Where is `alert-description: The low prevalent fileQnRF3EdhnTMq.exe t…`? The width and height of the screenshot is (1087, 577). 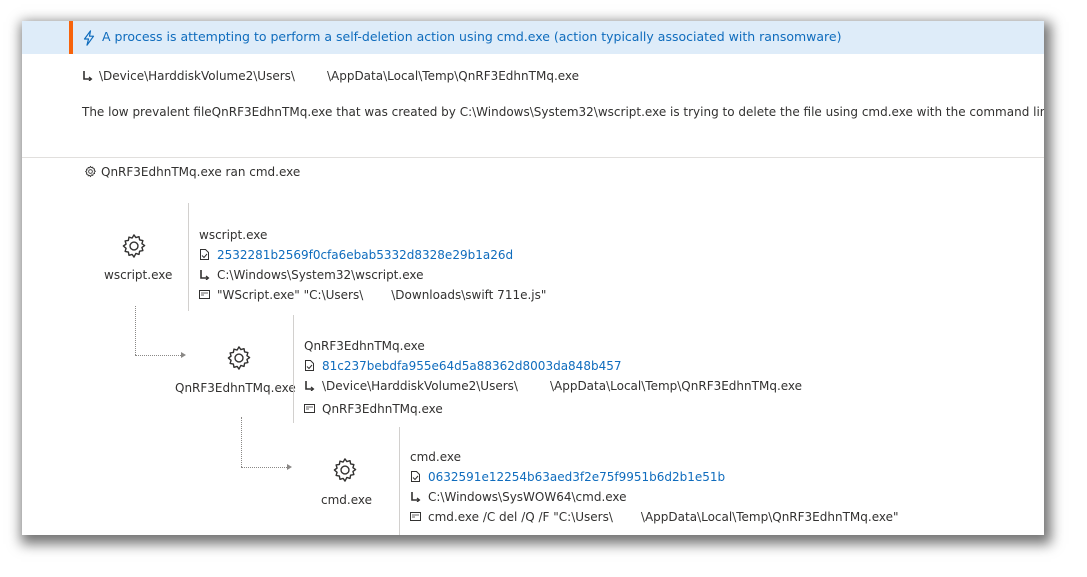
alert-description: The low prevalent fileQnRF3EdhnTMq.exe t… is located at coordinates (563, 112).